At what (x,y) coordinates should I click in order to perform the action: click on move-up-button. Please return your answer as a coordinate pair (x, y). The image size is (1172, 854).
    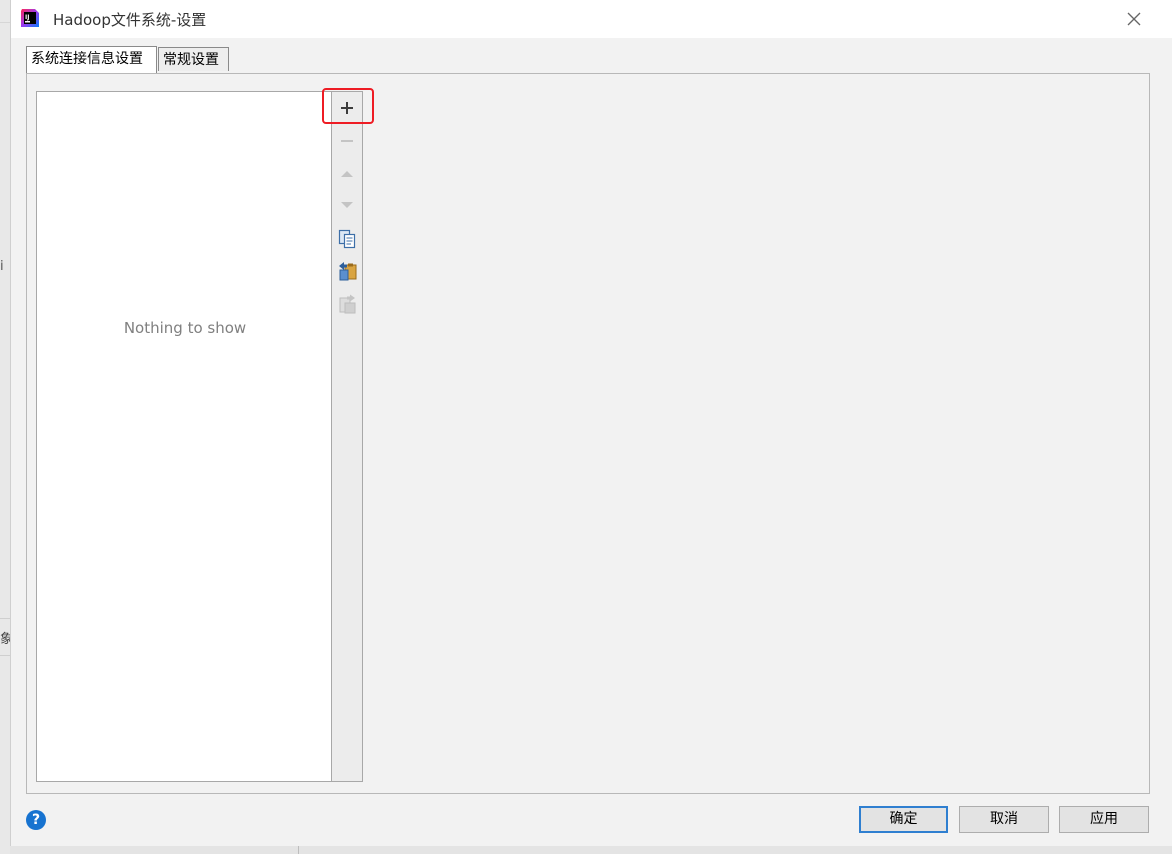
    Looking at the image, I should click on (347, 174).